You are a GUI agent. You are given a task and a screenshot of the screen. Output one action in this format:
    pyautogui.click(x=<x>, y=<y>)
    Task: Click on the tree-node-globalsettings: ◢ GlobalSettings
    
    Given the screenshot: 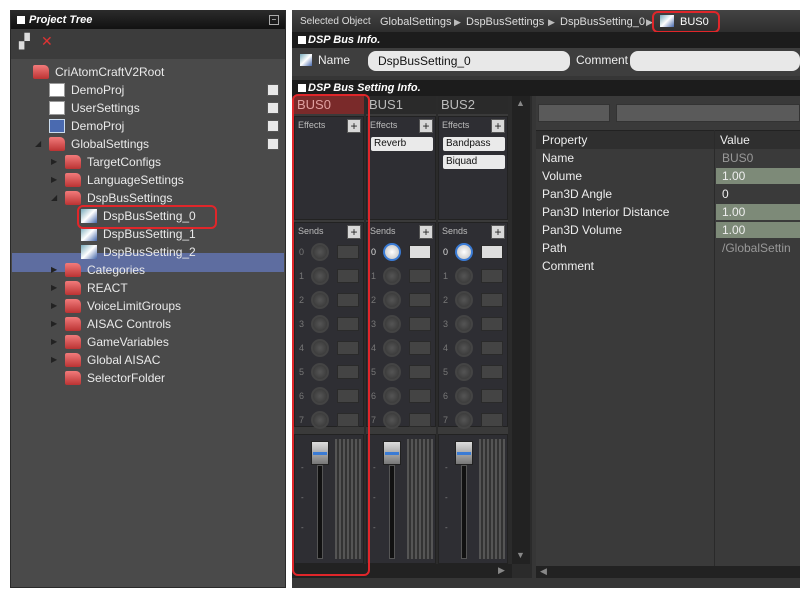 What is the action you would take?
    pyautogui.click(x=92, y=144)
    